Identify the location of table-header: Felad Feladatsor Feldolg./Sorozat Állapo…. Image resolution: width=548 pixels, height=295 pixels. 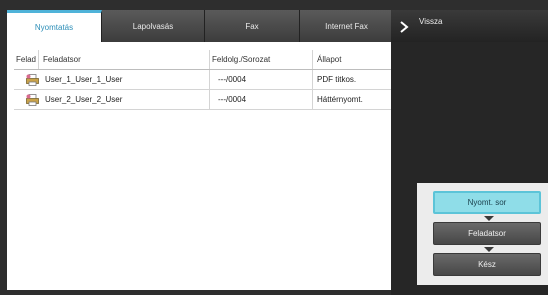
(215, 60).